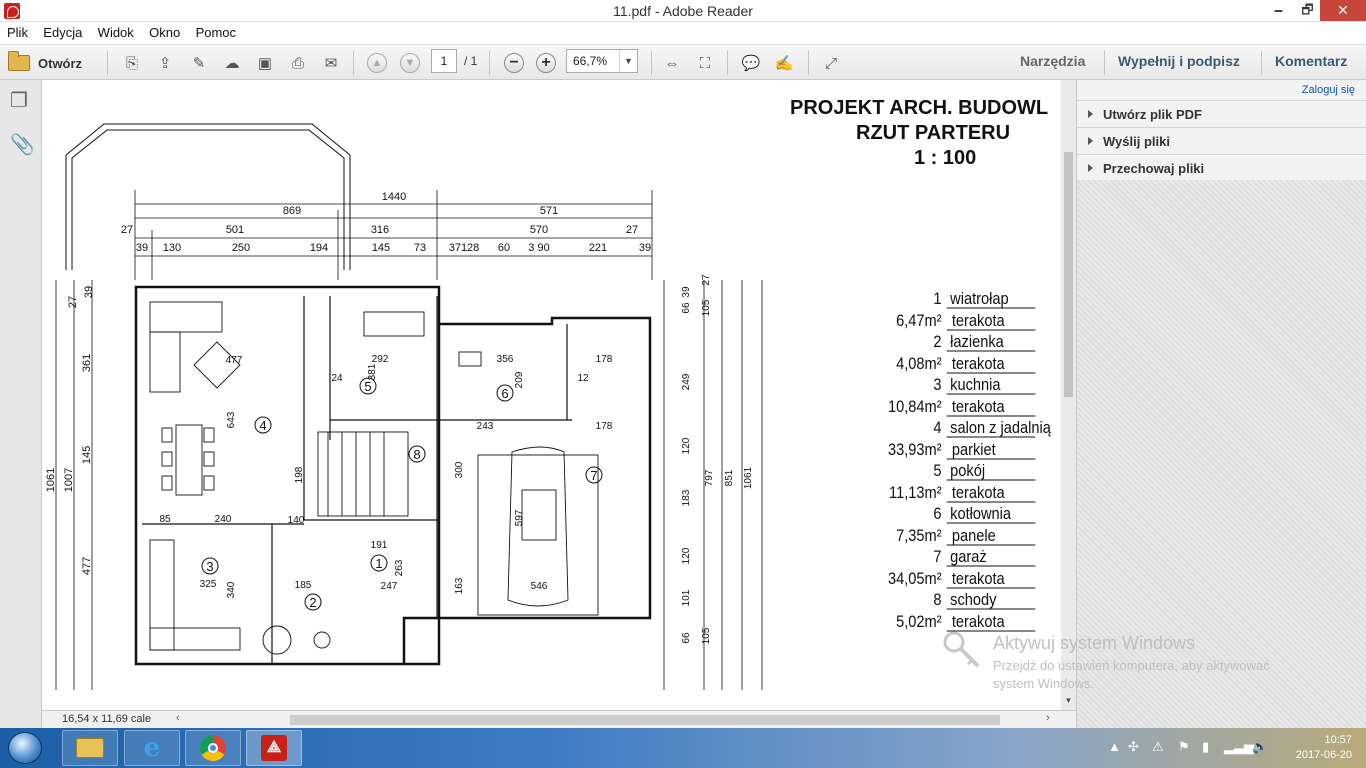  What do you see at coordinates (505, 359) in the screenshot?
I see `plan-dim: 356` at bounding box center [505, 359].